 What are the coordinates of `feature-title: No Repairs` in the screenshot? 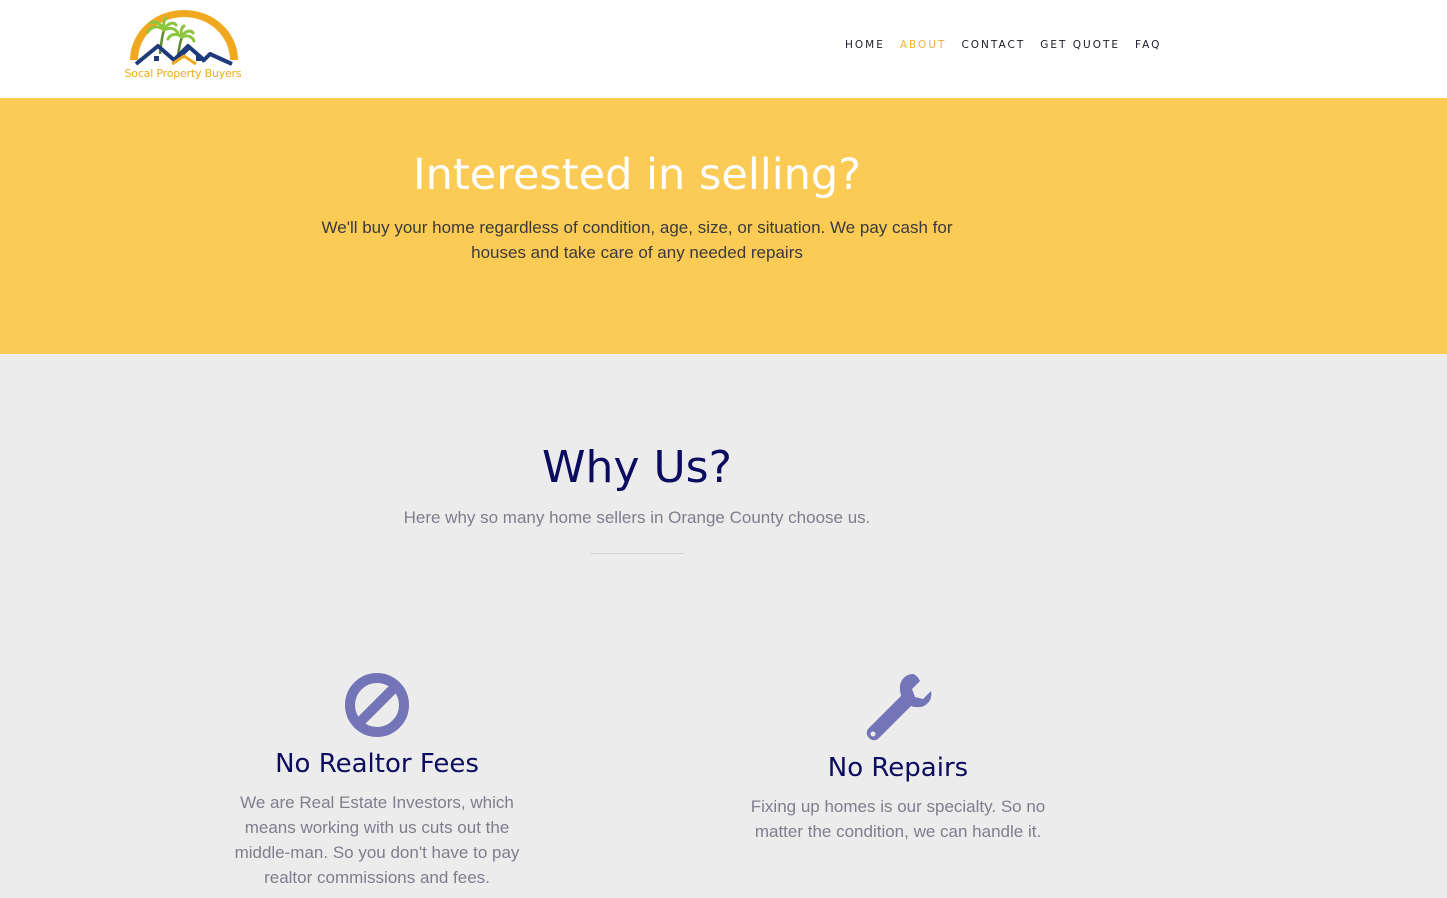 It's located at (898, 768).